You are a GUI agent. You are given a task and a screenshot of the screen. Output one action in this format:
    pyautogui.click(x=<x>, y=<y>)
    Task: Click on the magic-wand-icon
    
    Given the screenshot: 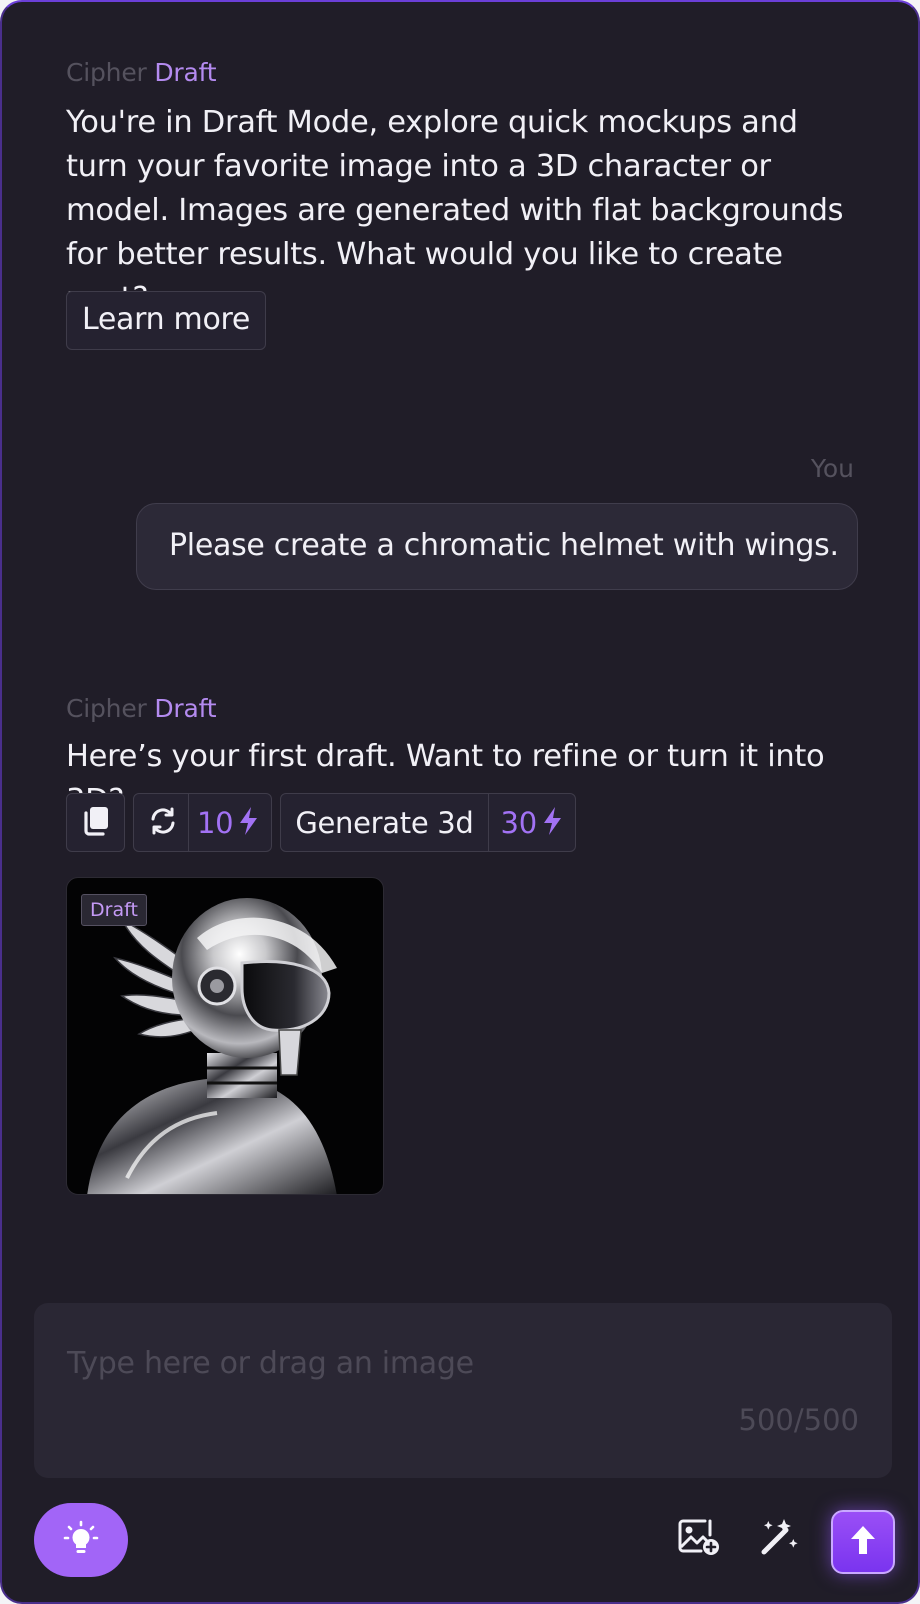 What is the action you would take?
    pyautogui.click(x=779, y=1539)
    